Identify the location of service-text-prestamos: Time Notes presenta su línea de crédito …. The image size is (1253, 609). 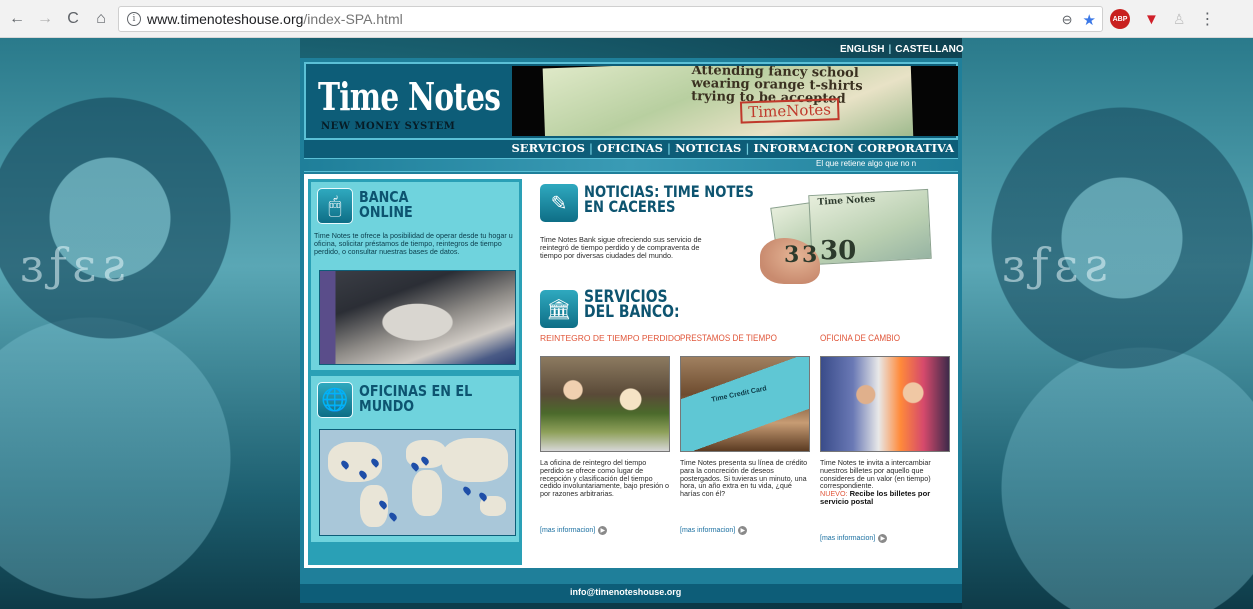
(744, 478).